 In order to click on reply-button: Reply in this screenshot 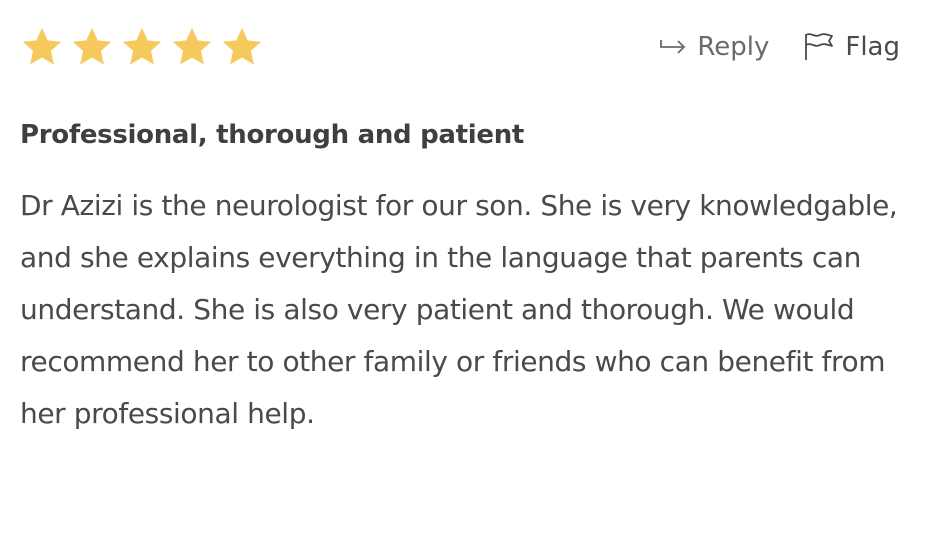, I will do `click(714, 47)`.